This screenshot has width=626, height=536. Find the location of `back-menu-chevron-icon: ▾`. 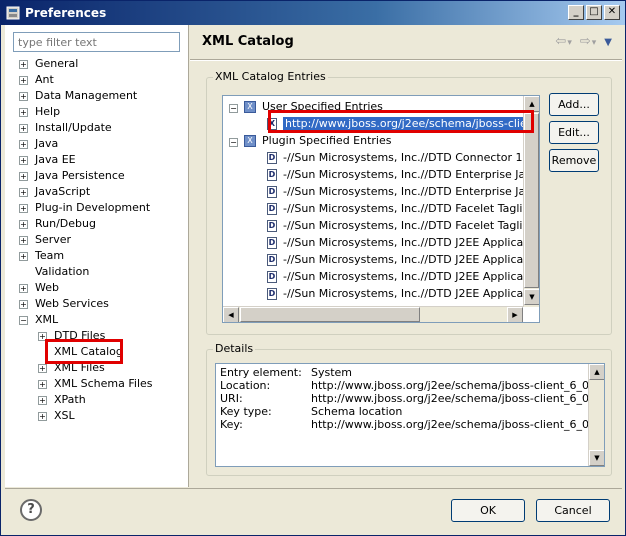

back-menu-chevron-icon: ▾ is located at coordinates (569, 43).